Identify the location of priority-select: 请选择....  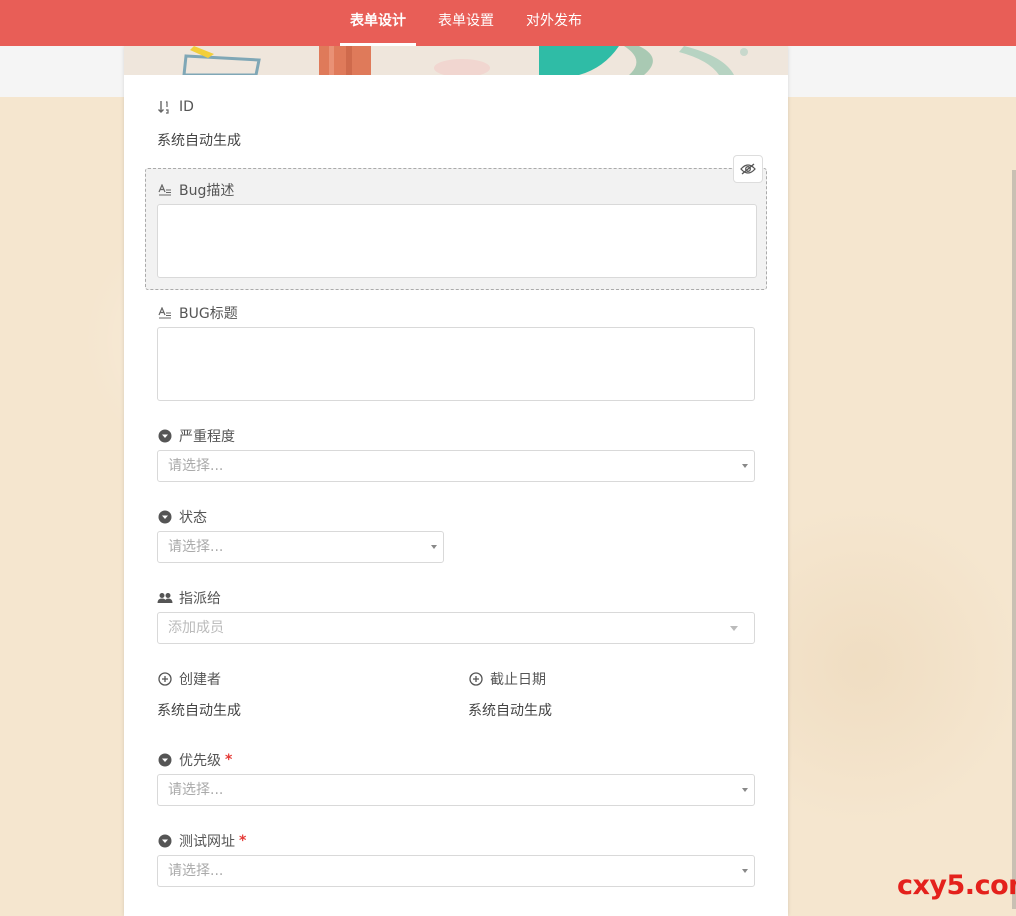
(456, 790).